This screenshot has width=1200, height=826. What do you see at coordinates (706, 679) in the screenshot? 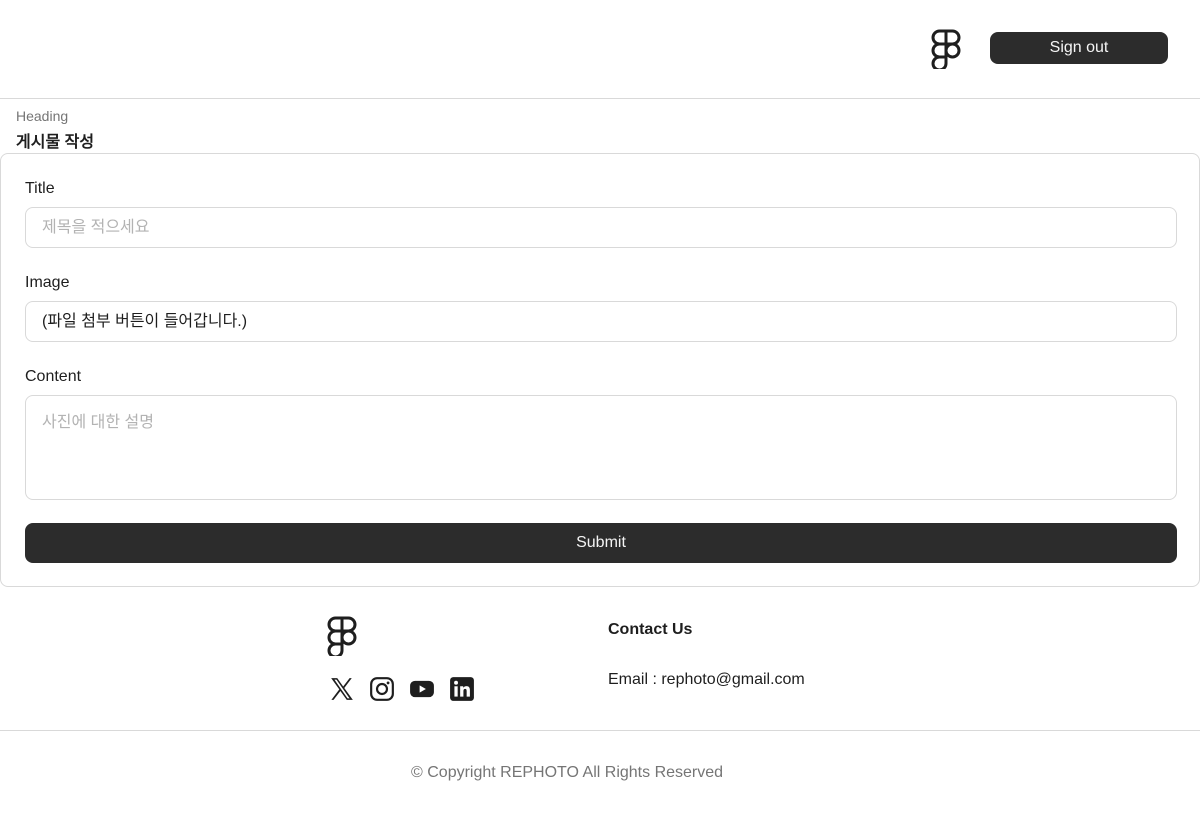
I see `contact-email: Email : rephoto@gmail.com` at bounding box center [706, 679].